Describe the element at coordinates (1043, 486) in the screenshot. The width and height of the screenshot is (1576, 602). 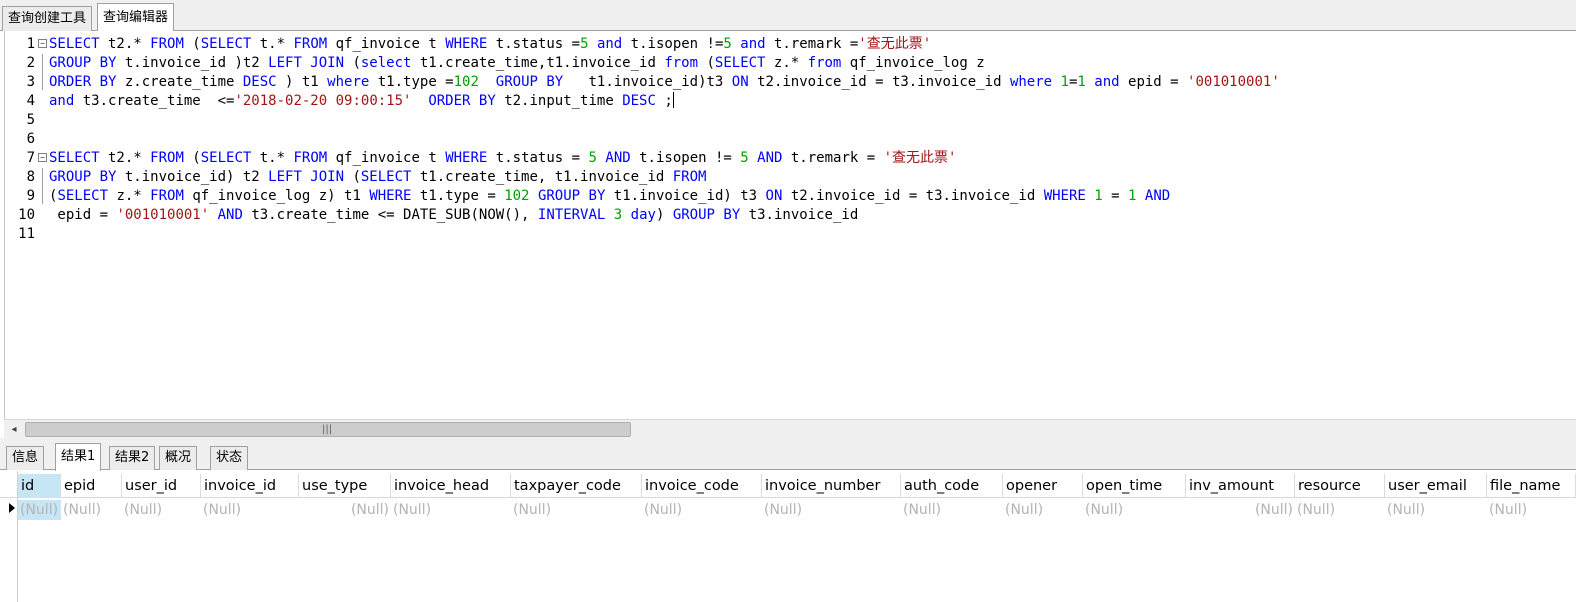
I see `column-header-opener: opener` at that location.